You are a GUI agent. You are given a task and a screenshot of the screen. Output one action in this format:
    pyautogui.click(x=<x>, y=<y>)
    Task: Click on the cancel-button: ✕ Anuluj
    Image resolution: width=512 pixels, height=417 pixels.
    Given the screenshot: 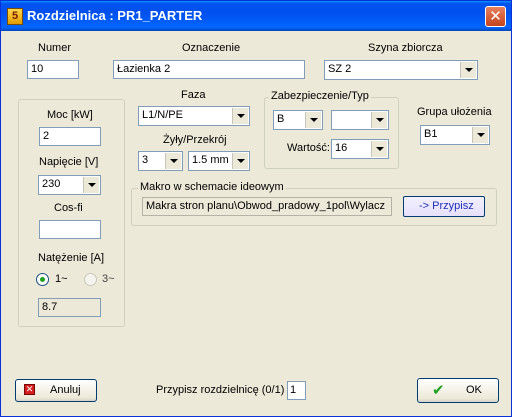 What is the action you would take?
    pyautogui.click(x=56, y=390)
    